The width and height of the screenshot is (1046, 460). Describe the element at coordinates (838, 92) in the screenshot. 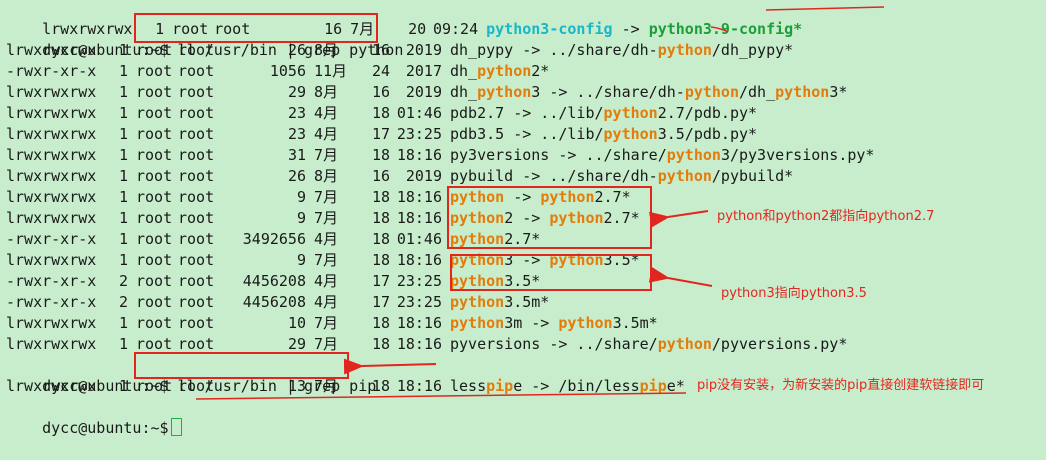

I see `name-segment: 3*` at that location.